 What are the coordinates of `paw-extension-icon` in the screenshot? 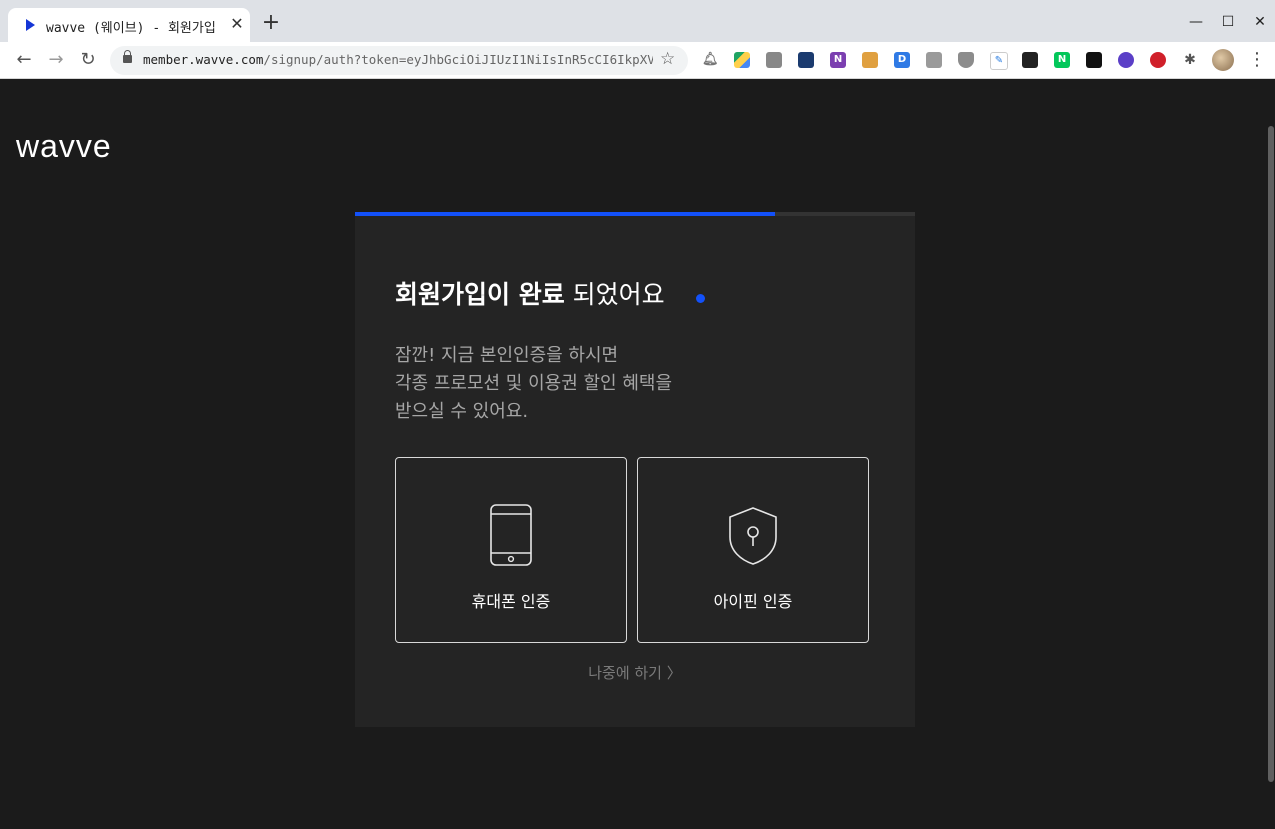 It's located at (1094, 60).